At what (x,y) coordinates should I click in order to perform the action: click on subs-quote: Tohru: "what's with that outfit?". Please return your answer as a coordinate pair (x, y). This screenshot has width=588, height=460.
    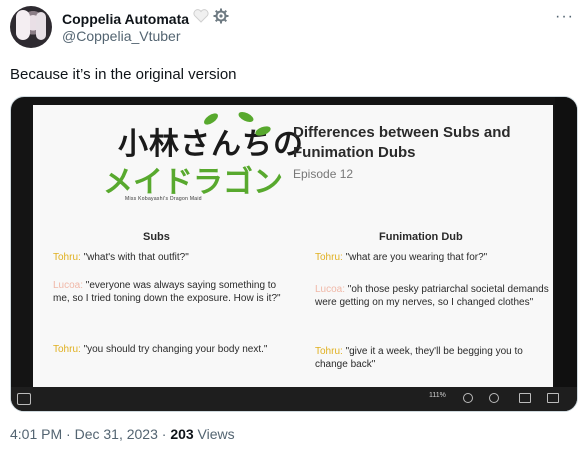
    Looking at the image, I should click on (168, 257).